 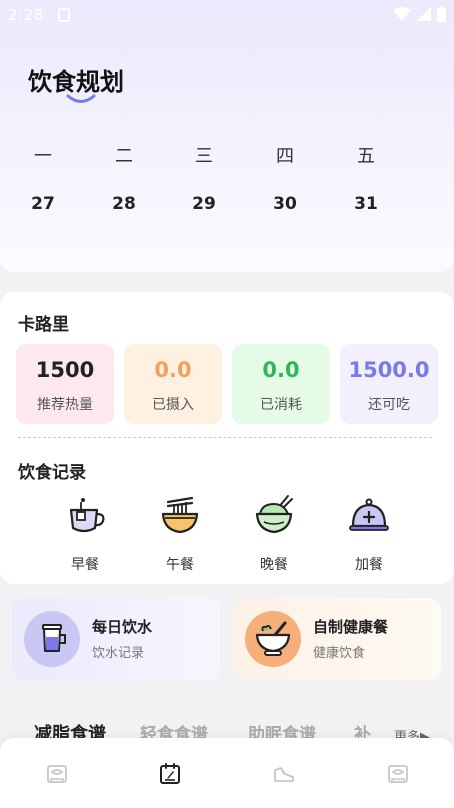 What do you see at coordinates (43, 156) in the screenshot?
I see `day-name: 一` at bounding box center [43, 156].